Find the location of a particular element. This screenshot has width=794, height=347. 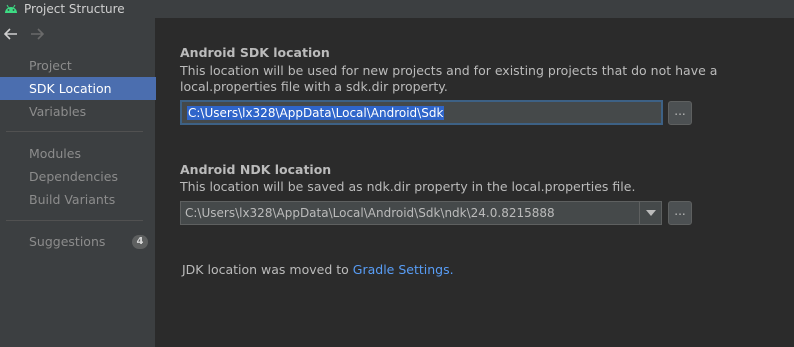

nav-arrows is located at coordinates (24, 34).